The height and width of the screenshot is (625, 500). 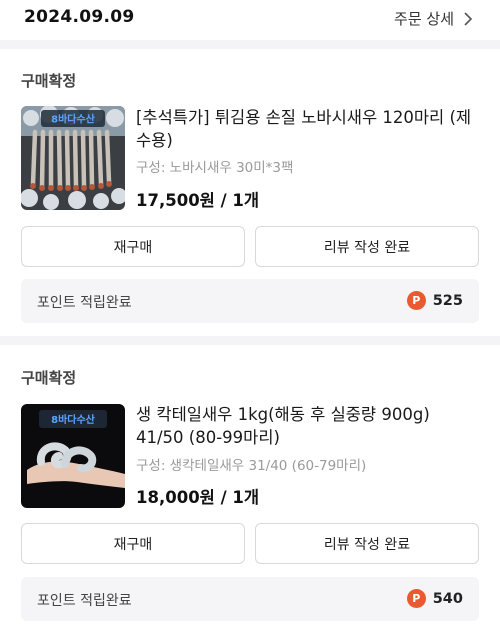 I want to click on points-value: 540, so click(x=447, y=598).